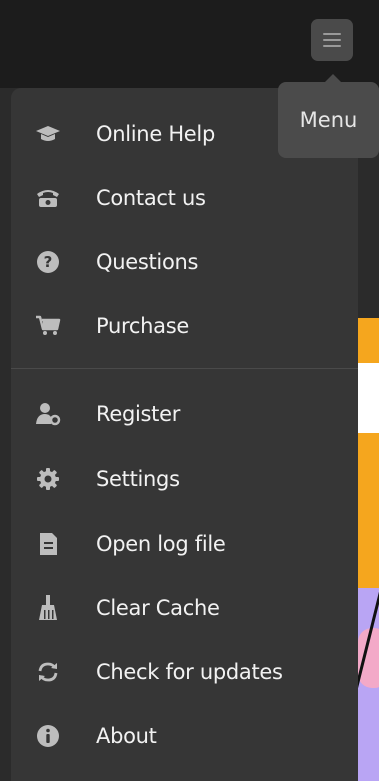  Describe the element at coordinates (138, 414) in the screenshot. I see `menu-item-label: Register` at that location.